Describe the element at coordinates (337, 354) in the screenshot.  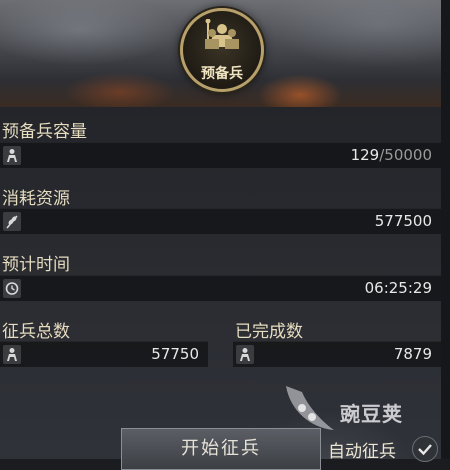
I see `done-field: 7879` at that location.